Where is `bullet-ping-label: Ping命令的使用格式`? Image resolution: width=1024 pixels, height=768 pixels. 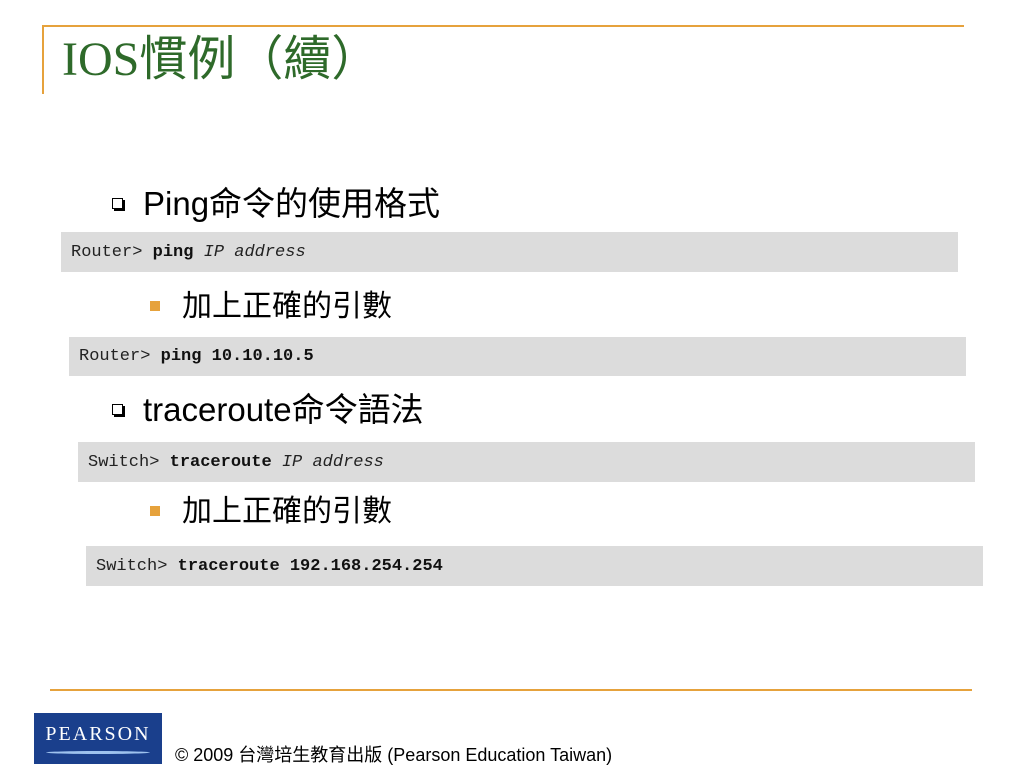 bullet-ping-label: Ping命令的使用格式 is located at coordinates (292, 203).